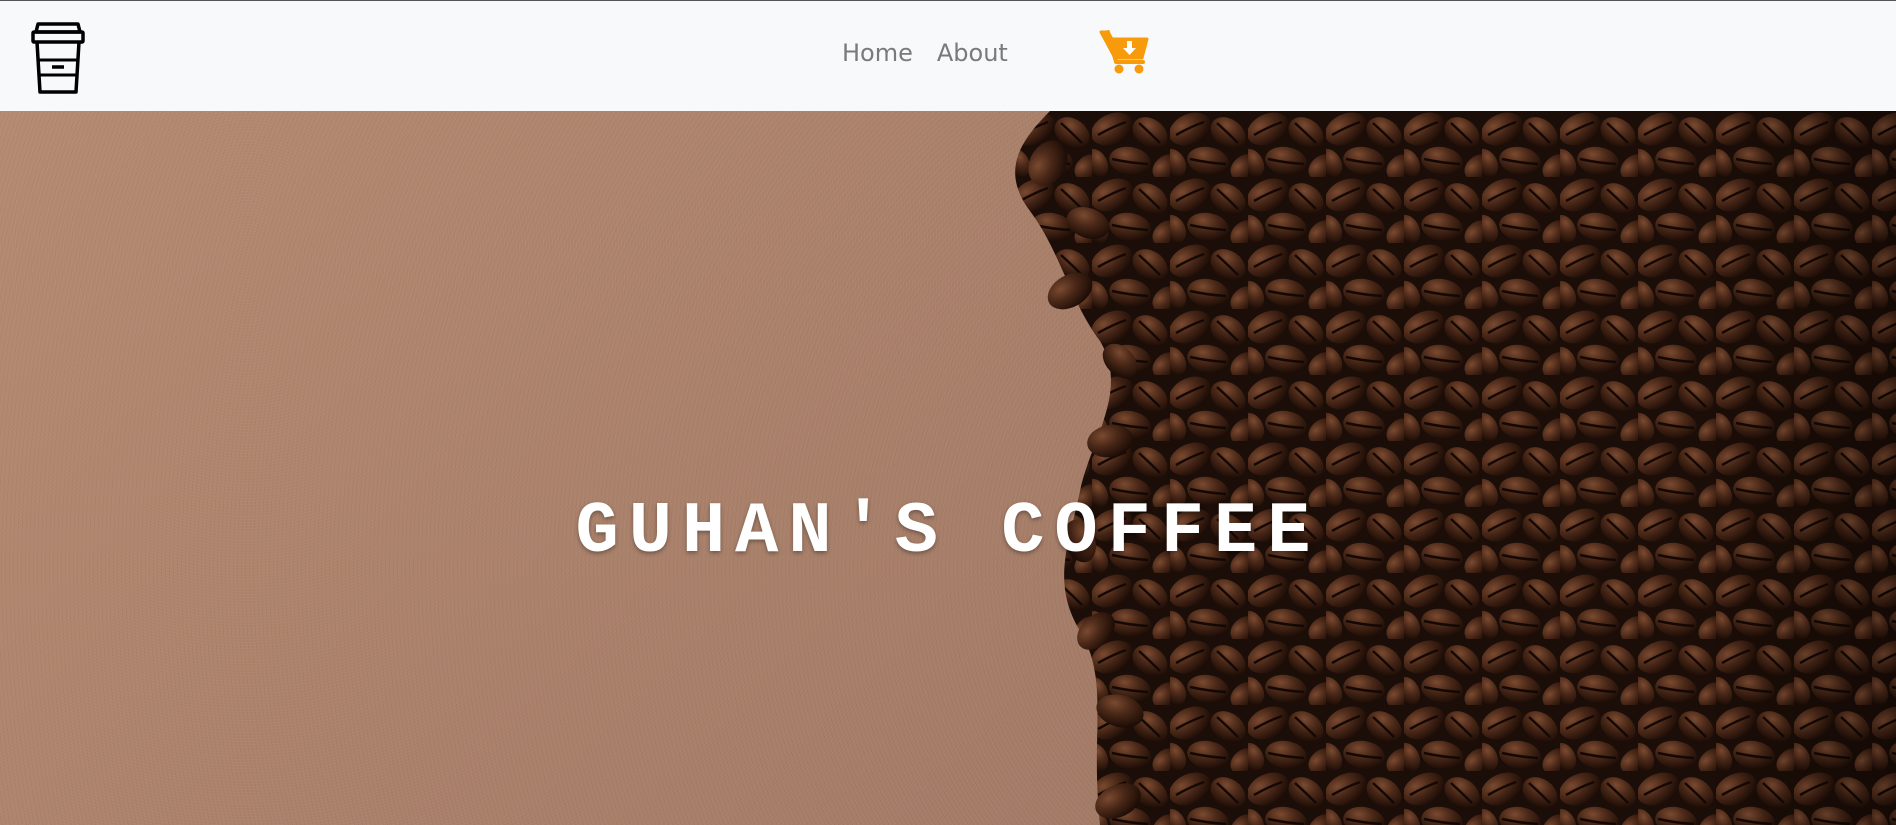 This screenshot has width=1896, height=825. What do you see at coordinates (972, 53) in the screenshot?
I see `nav-link-about: About` at bounding box center [972, 53].